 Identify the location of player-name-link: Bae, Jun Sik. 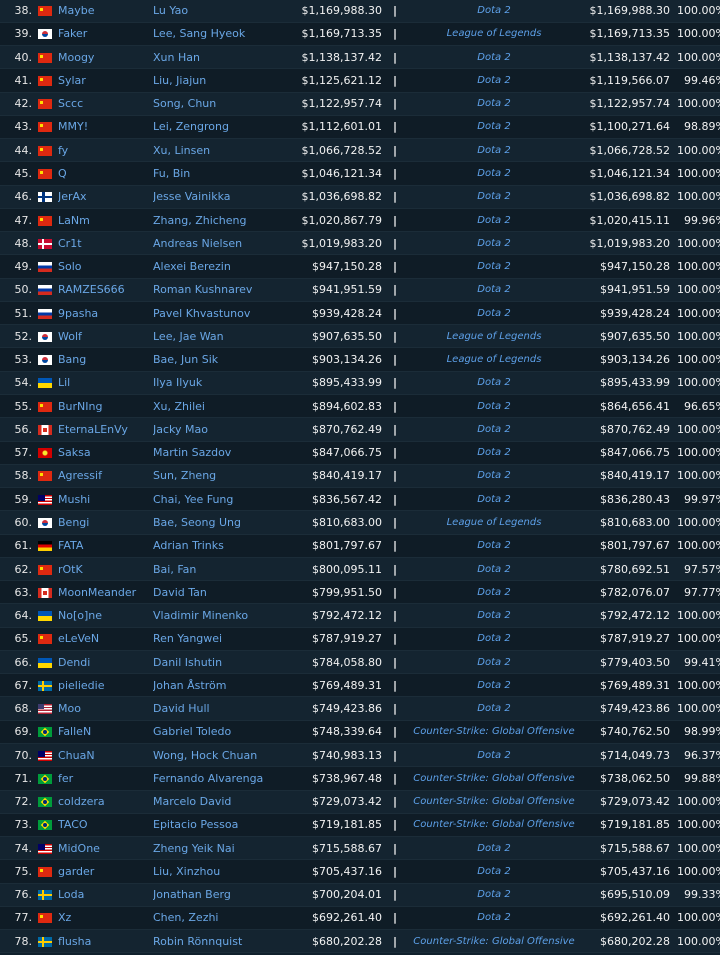
(216, 359).